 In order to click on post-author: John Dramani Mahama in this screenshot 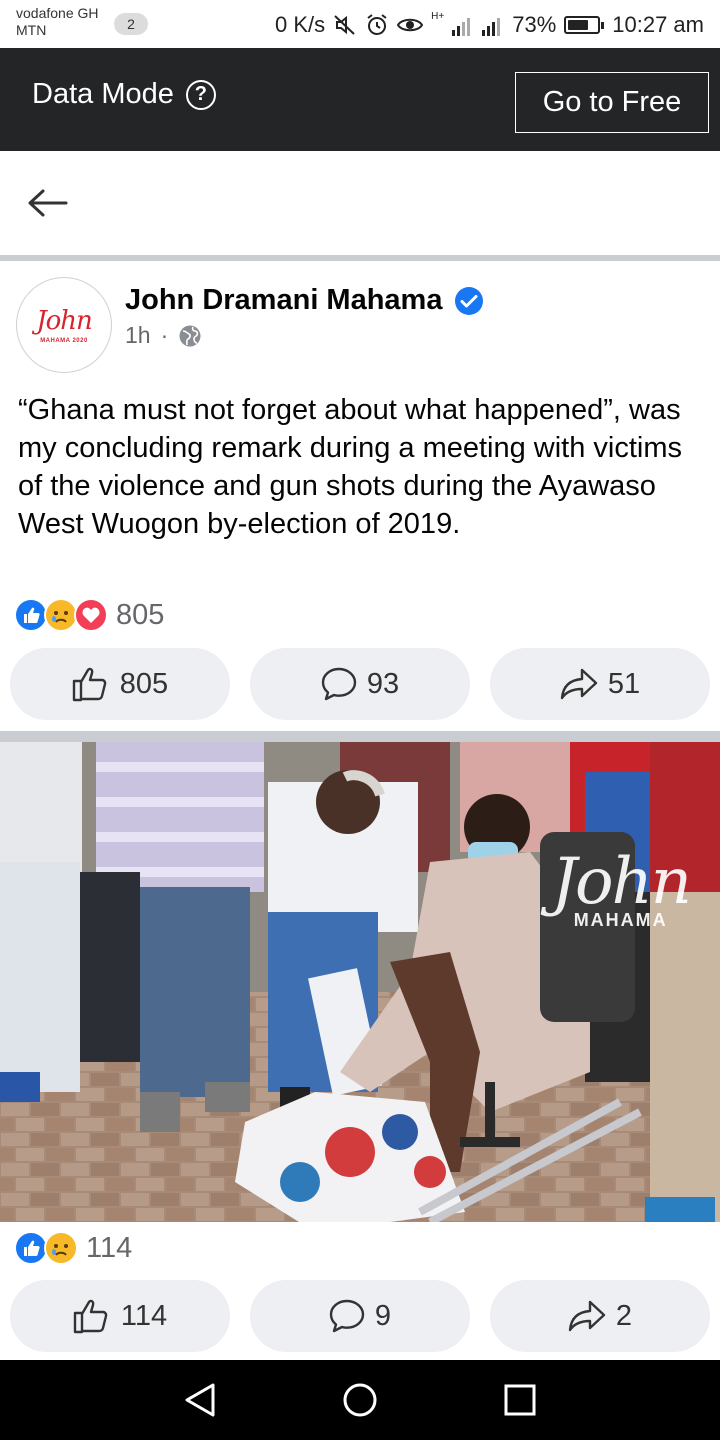, I will do `click(304, 300)`.